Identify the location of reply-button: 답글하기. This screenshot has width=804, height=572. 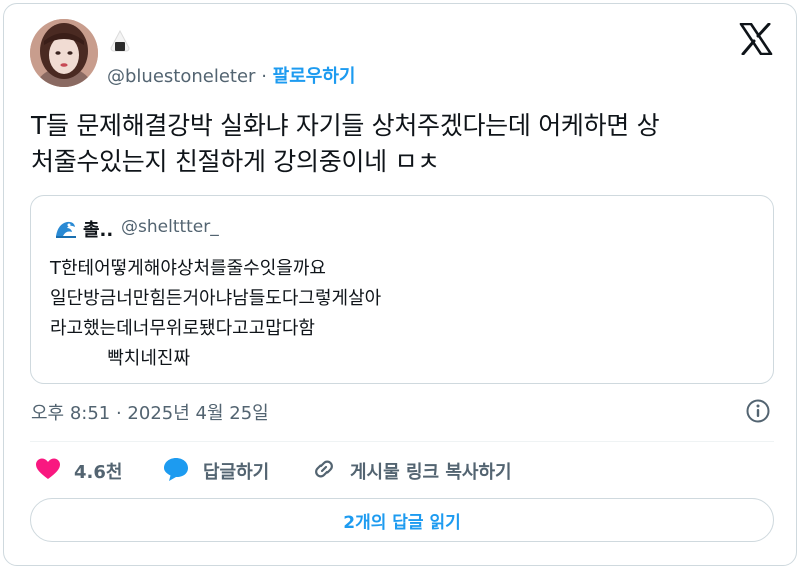
(215, 471).